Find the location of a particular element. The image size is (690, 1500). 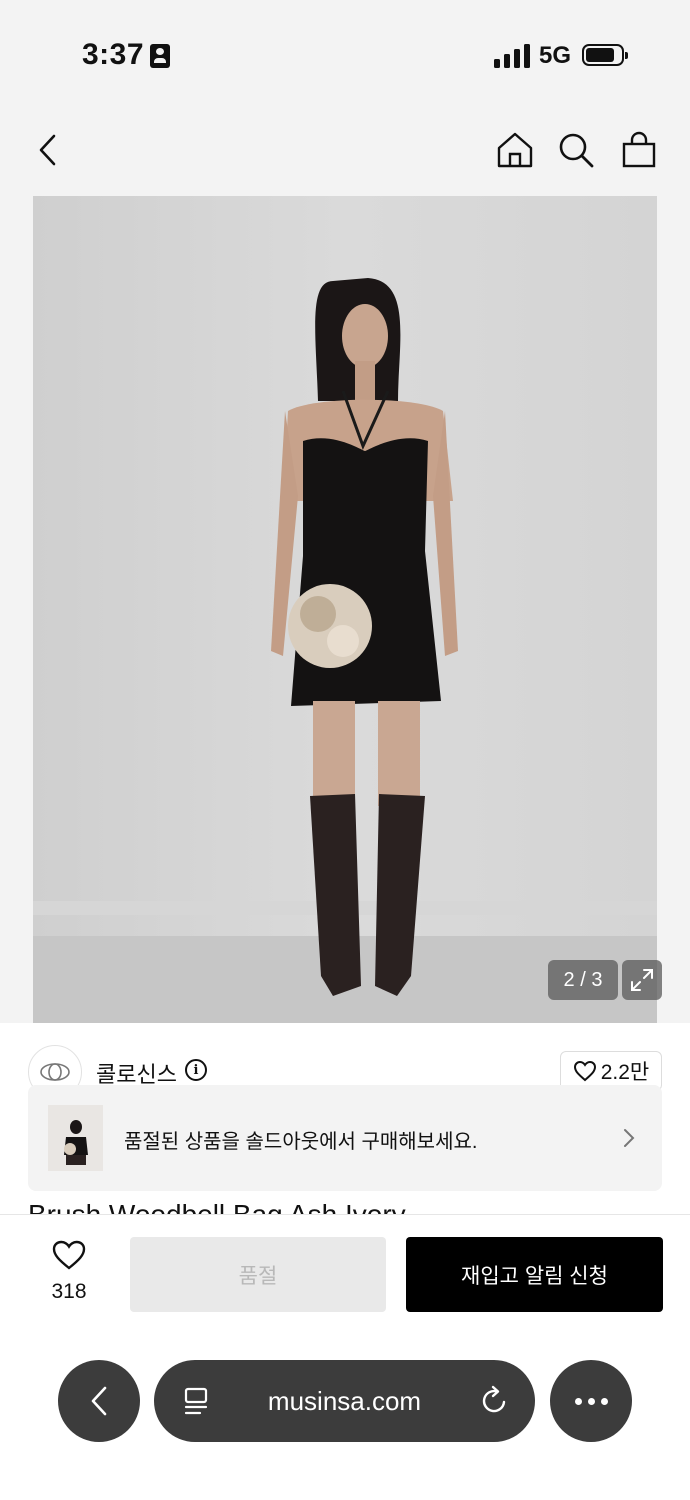

status-time: 3:37 is located at coordinates (113, 54).